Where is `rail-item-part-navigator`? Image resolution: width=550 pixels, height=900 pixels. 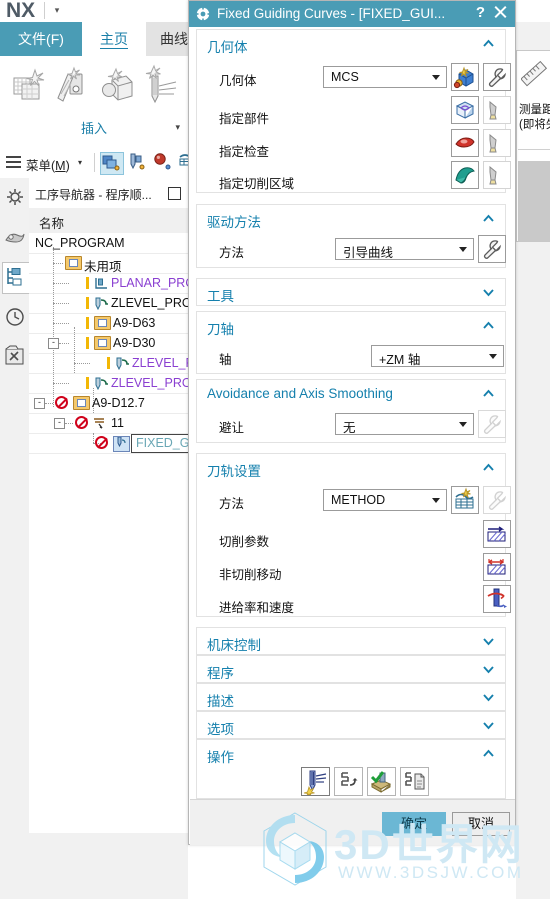 rail-item-part-navigator is located at coordinates (15, 237).